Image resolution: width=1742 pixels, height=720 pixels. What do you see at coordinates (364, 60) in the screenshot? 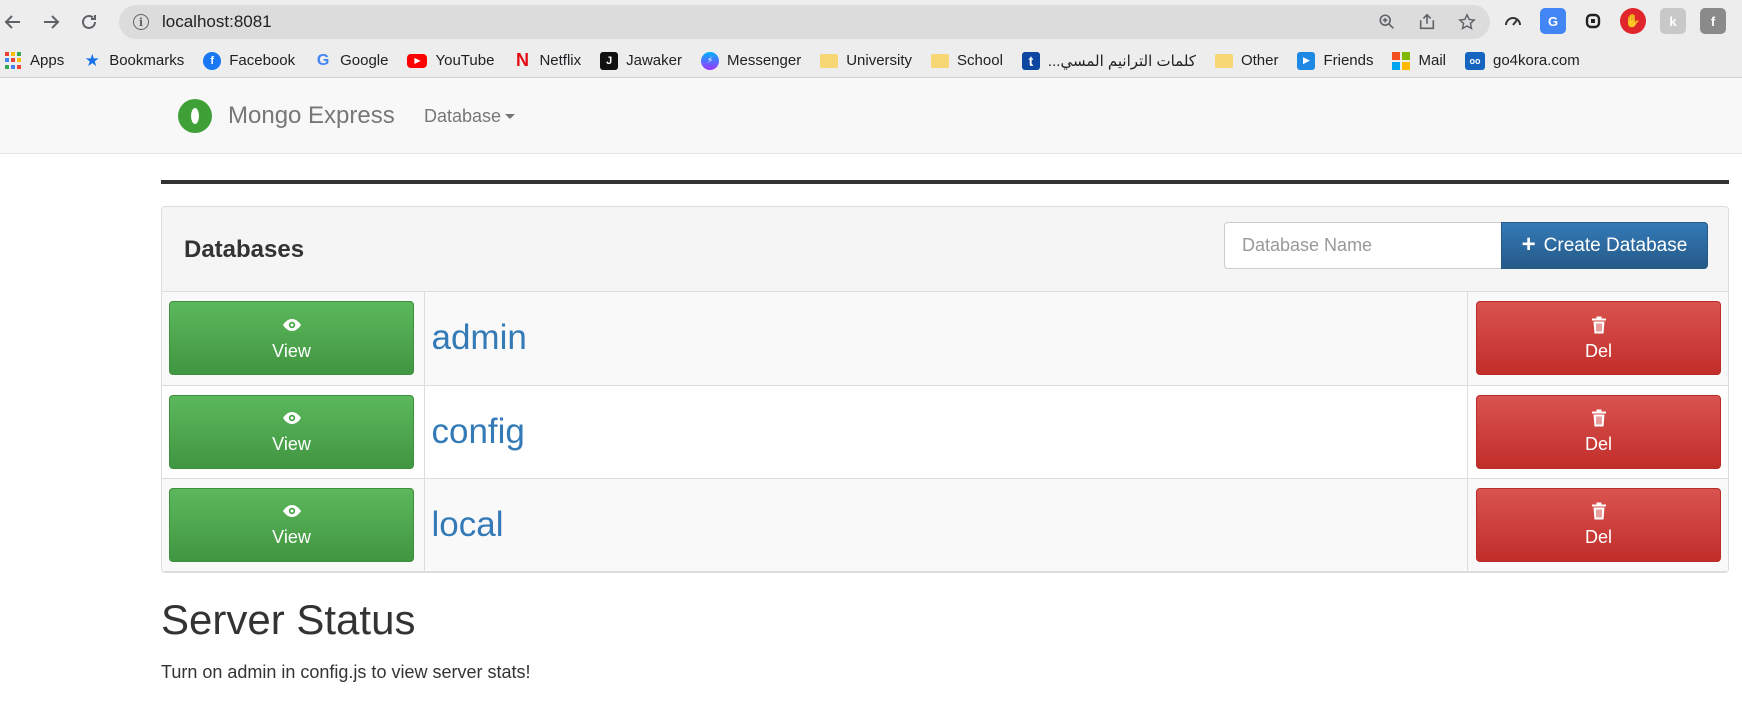
I see `bookmark-label: Google` at bounding box center [364, 60].